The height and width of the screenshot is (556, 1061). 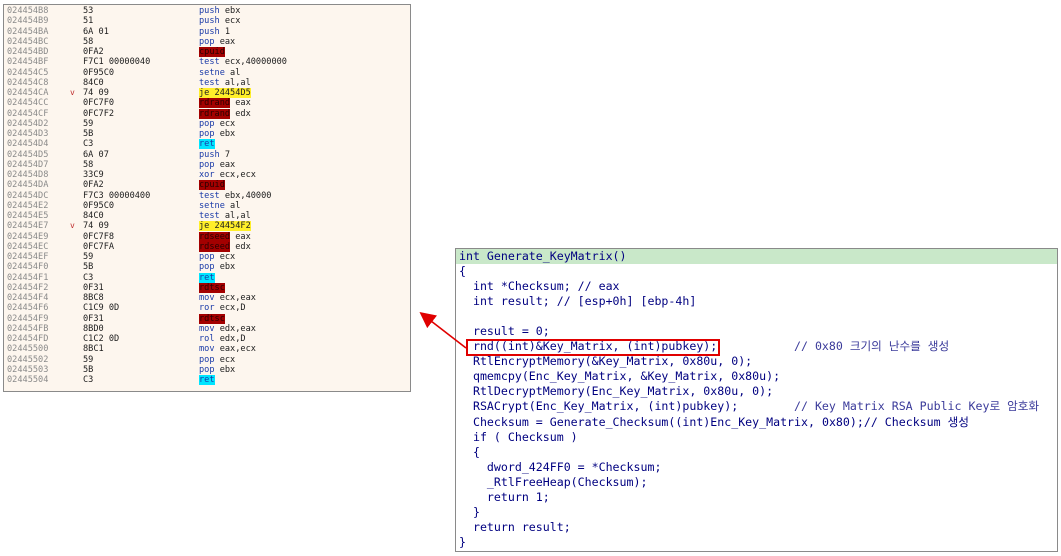 I want to click on asm-row: 024454F4 8BC8 mov ecx,eax, so click(x=207, y=298).